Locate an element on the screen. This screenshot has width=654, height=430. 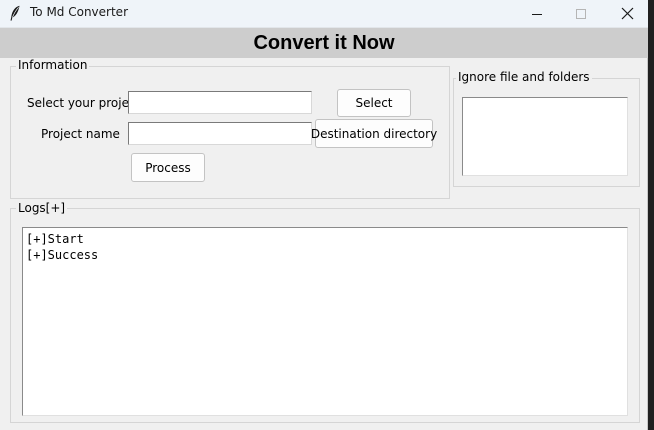
page-title: Convert it Now is located at coordinates (324, 42).